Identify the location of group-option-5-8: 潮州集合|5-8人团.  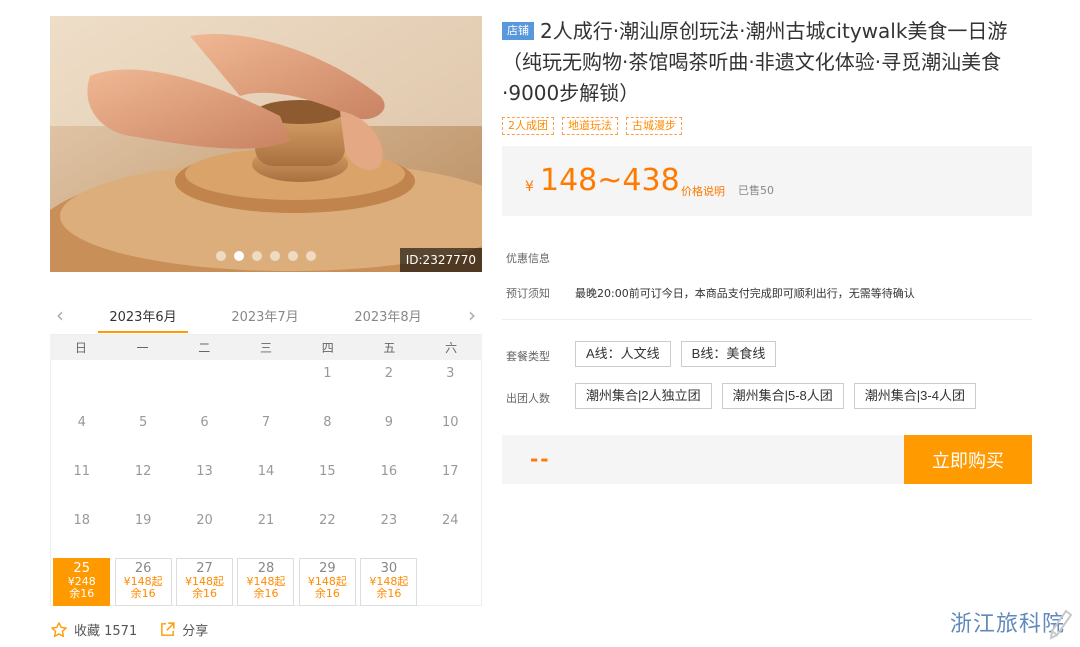
(782, 396).